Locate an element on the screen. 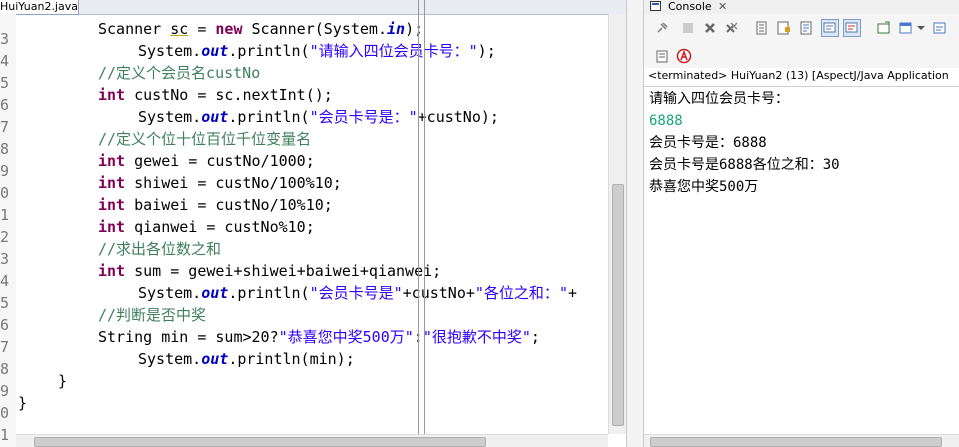  console-output-line: 恭喜您中奖500万 is located at coordinates (704, 187).